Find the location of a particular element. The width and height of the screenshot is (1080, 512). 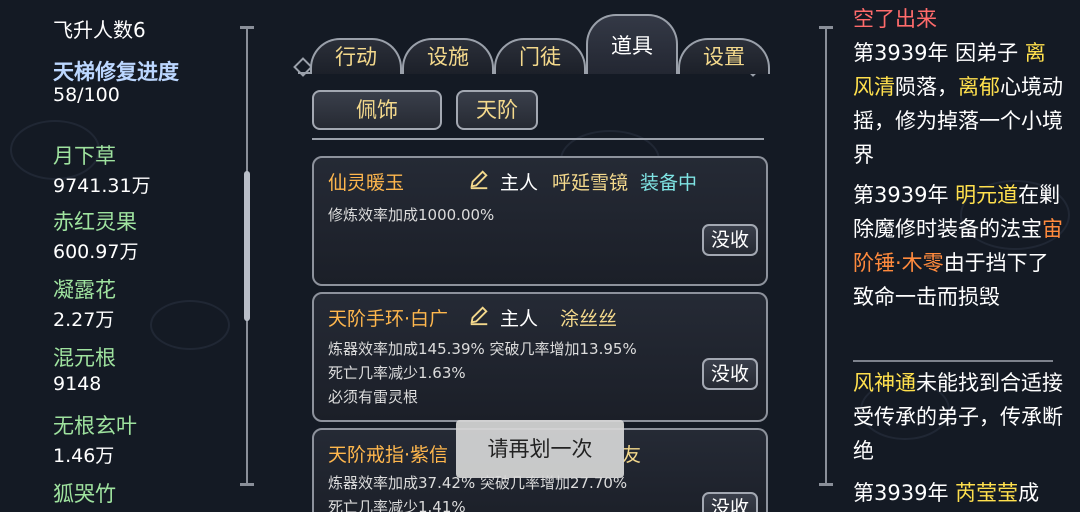

resource-value: 2.27万 is located at coordinates (84, 320).